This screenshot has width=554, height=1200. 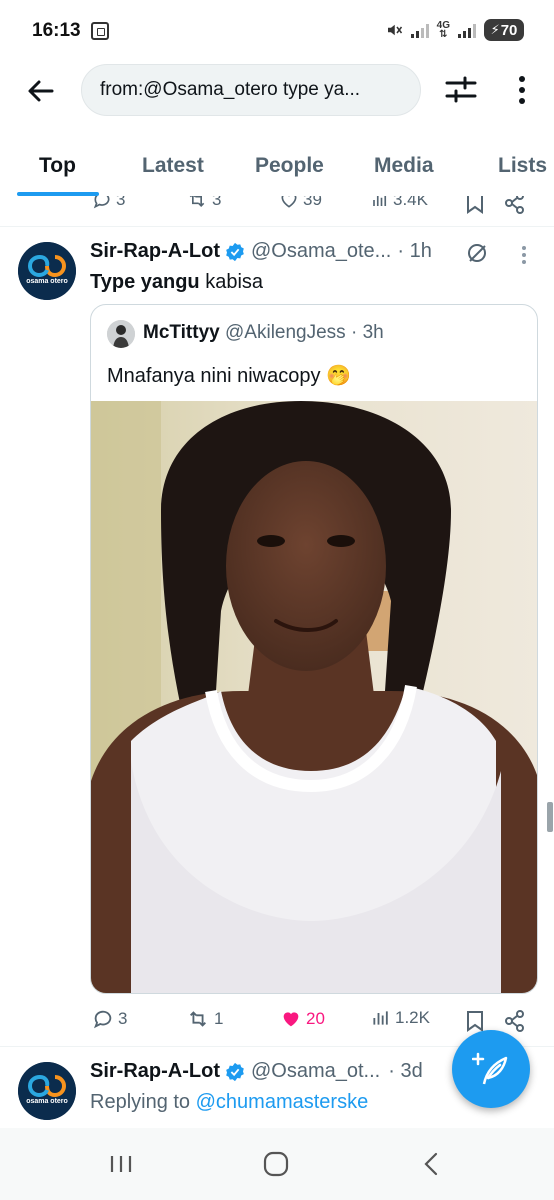 I want to click on tweet-more-icon, so click(x=524, y=255).